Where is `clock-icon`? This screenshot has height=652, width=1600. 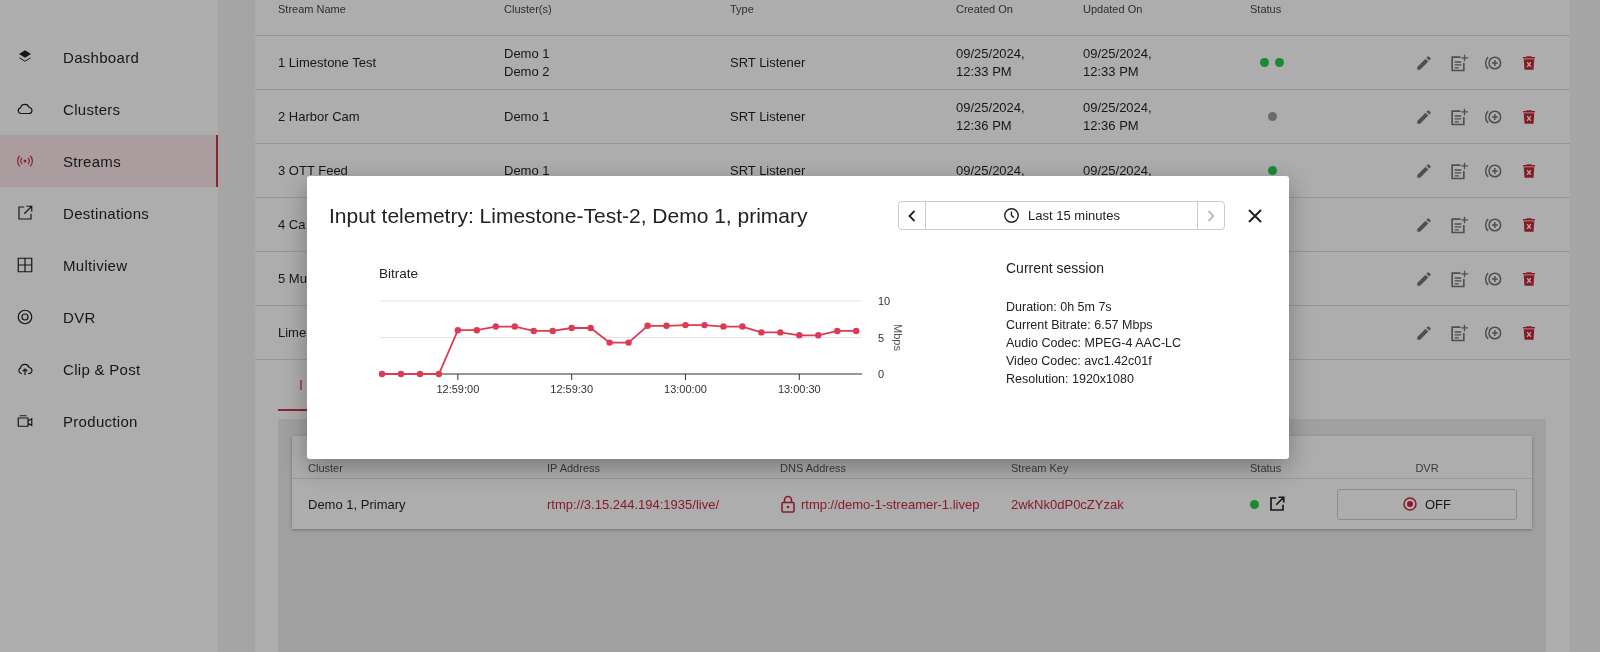 clock-icon is located at coordinates (1012, 215).